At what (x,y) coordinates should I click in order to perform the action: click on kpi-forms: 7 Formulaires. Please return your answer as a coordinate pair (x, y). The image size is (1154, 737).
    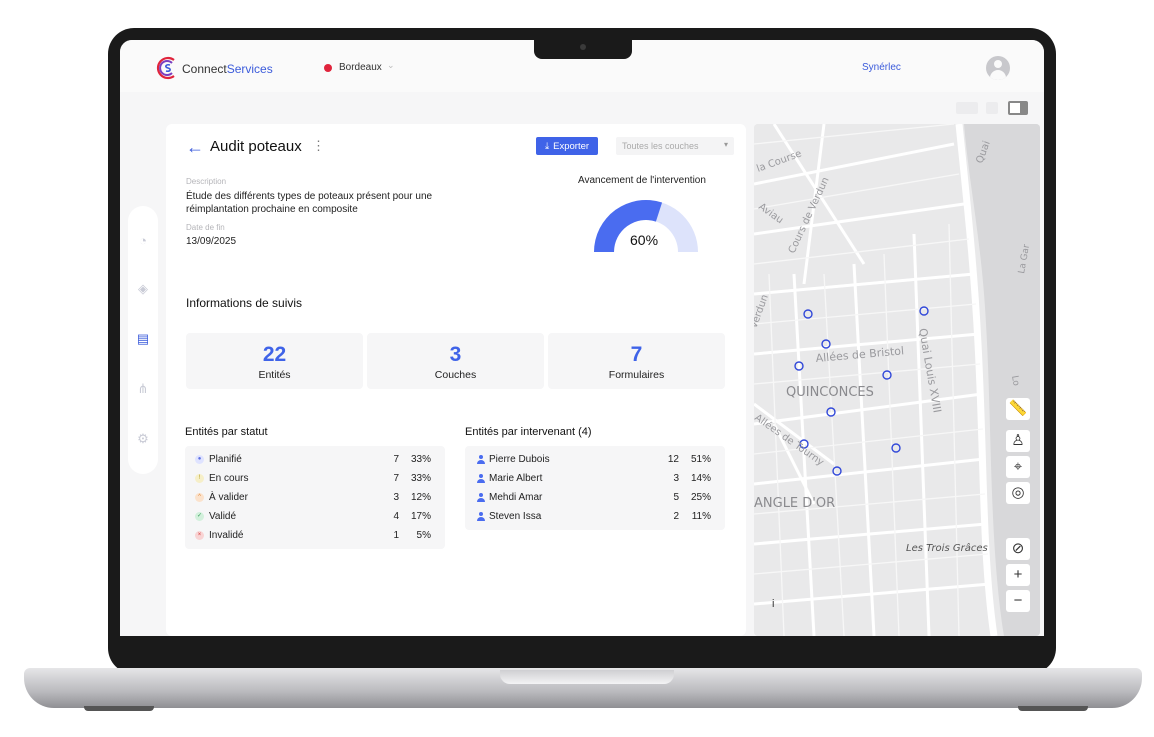
    Looking at the image, I should click on (636, 361).